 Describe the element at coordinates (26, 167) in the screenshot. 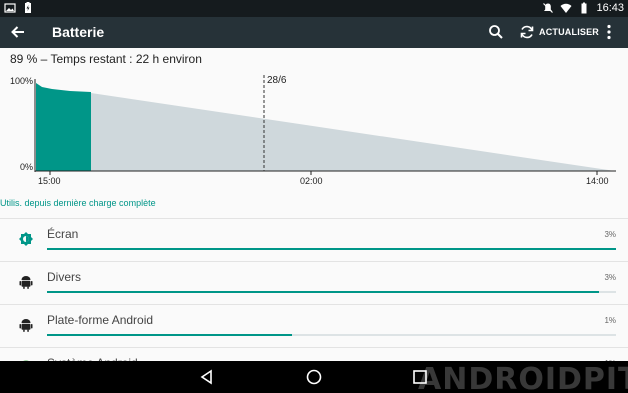

I see `graph-y-bottom-label: 0%` at that location.